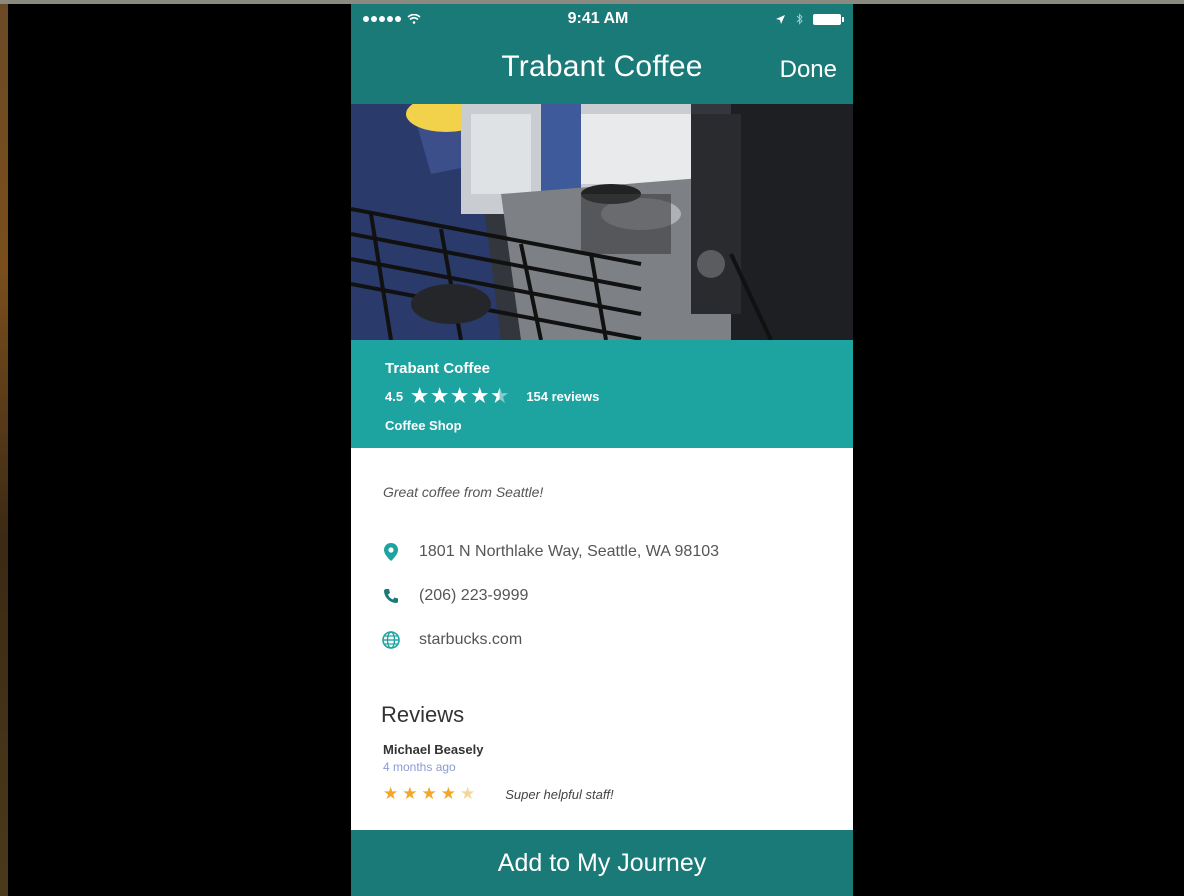  I want to click on coffee-shop-interior-image, so click(602, 222).